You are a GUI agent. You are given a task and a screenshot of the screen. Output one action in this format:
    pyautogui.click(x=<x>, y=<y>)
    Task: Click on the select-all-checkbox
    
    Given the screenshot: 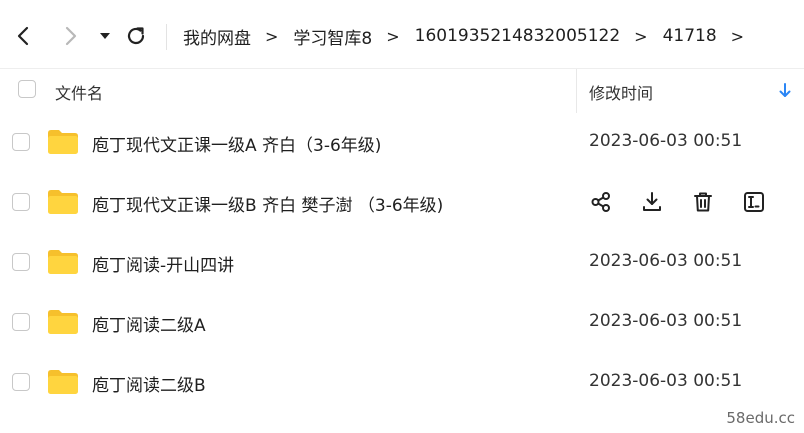 What is the action you would take?
    pyautogui.click(x=27, y=89)
    